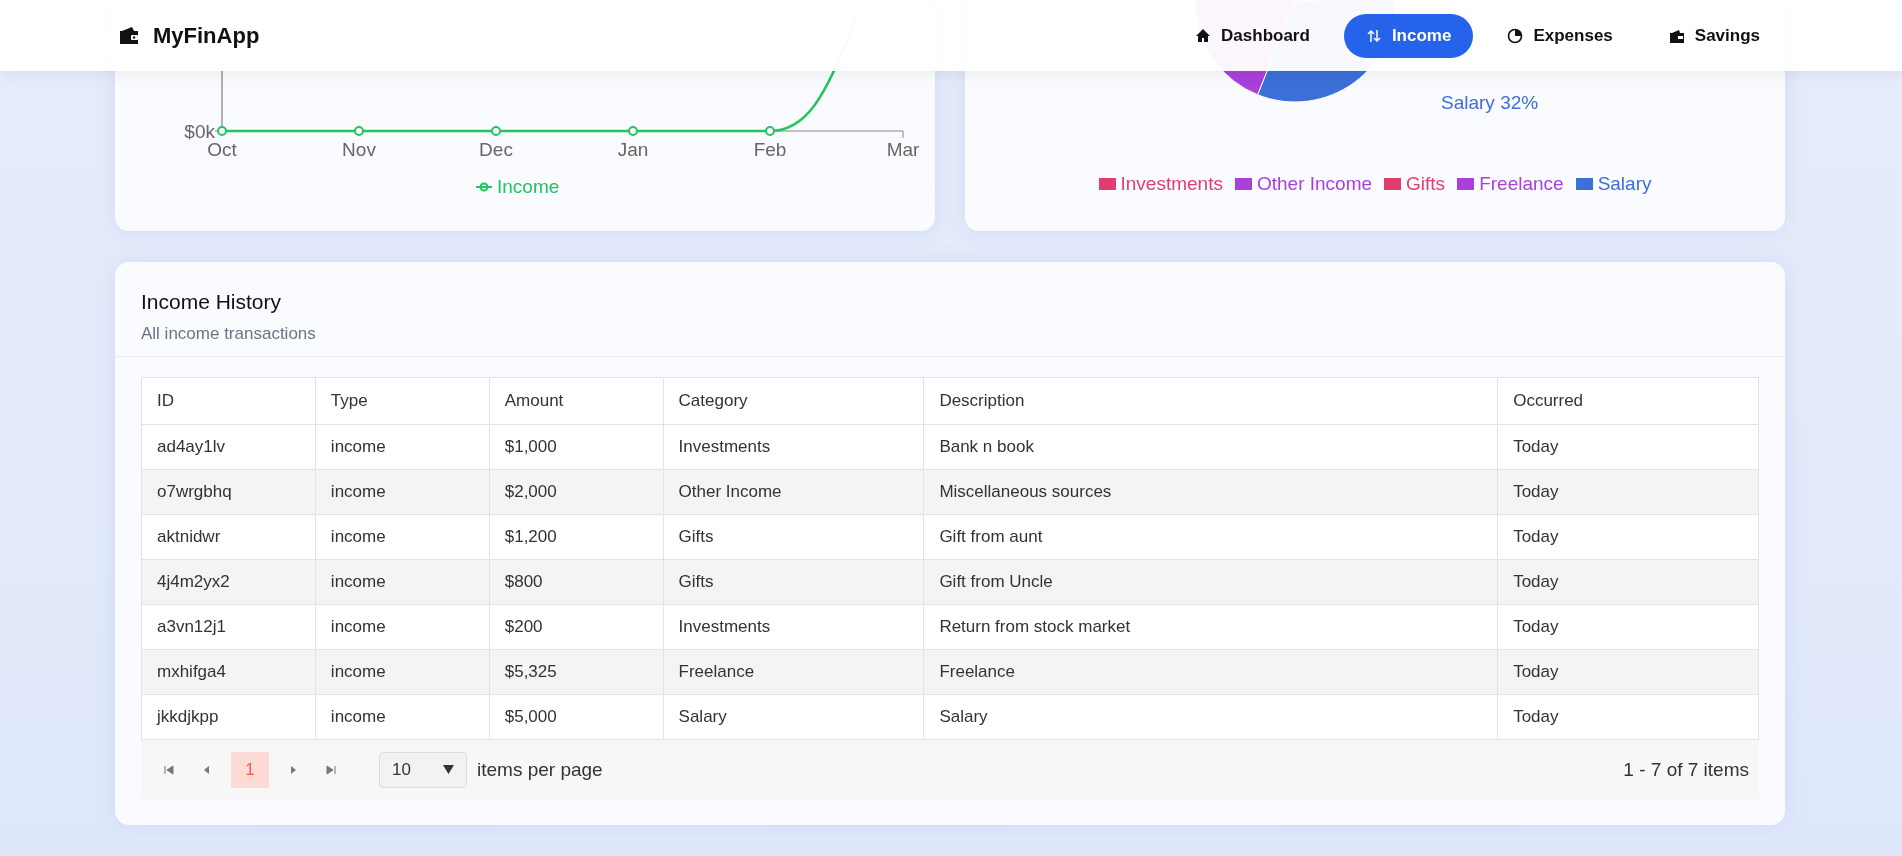  What do you see at coordinates (576, 537) in the screenshot?
I see `table-cell: $1,200` at bounding box center [576, 537].